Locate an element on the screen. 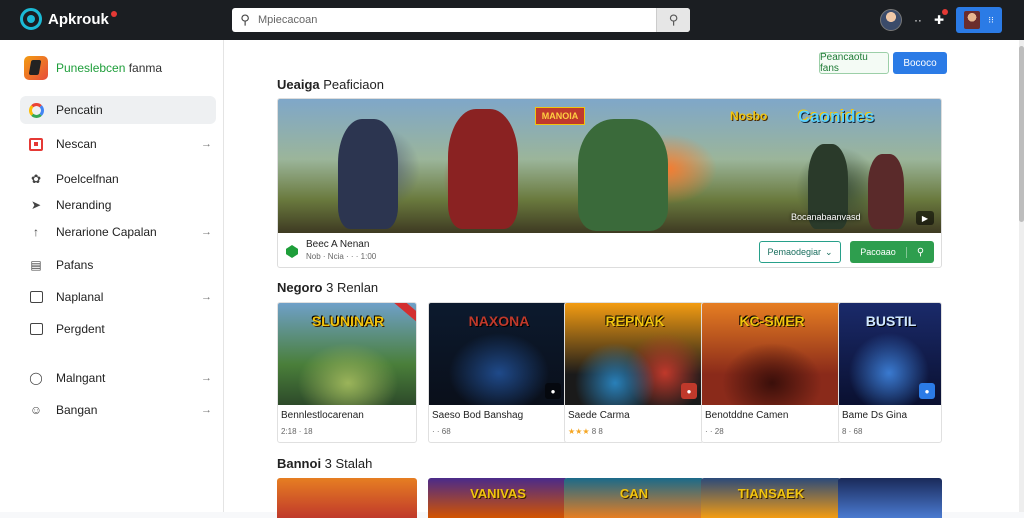 Image resolution: width=1024 pixels, height=518 pixels. app-card-title: Bame Ds Gina is located at coordinates (875, 415).